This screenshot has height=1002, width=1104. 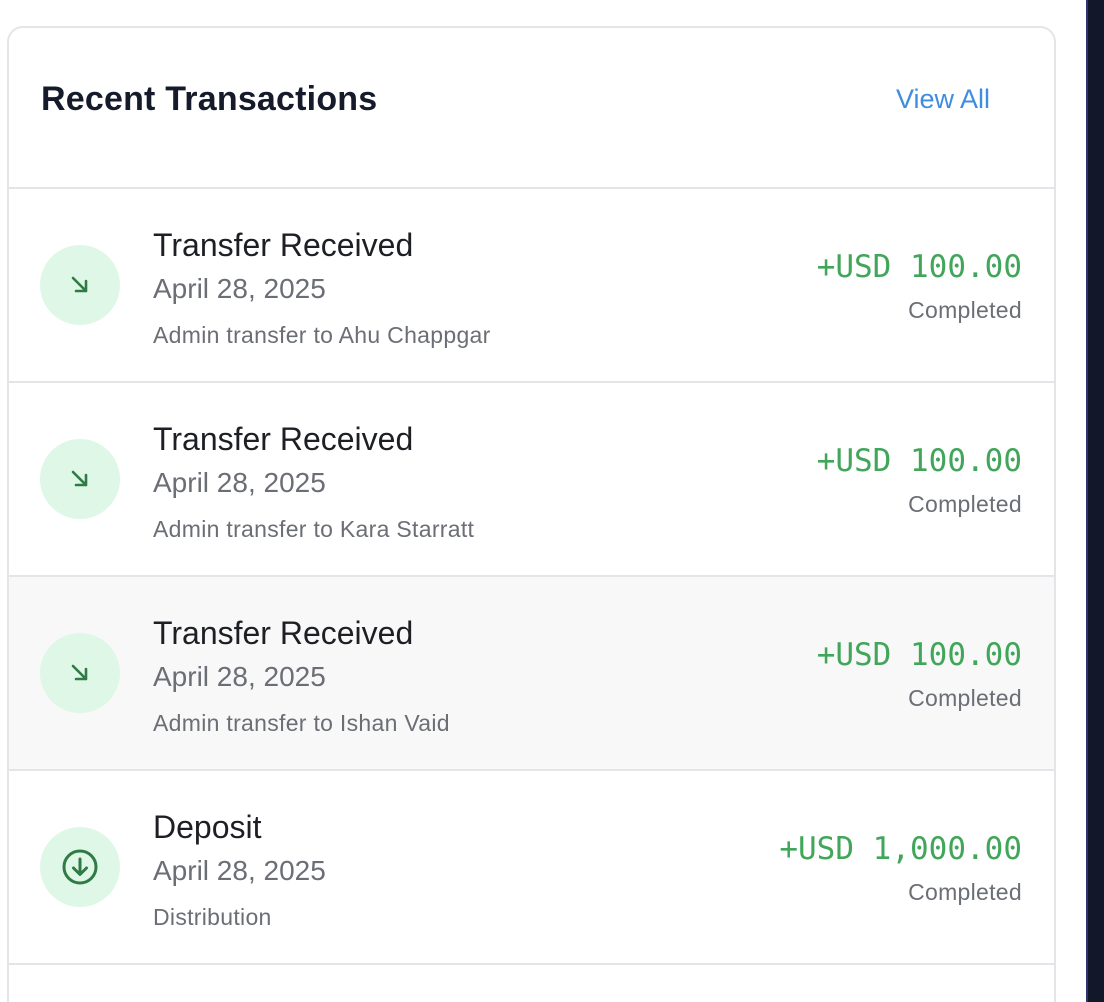 What do you see at coordinates (900, 849) in the screenshot?
I see `transaction-amount: +USD 1,000.00` at bounding box center [900, 849].